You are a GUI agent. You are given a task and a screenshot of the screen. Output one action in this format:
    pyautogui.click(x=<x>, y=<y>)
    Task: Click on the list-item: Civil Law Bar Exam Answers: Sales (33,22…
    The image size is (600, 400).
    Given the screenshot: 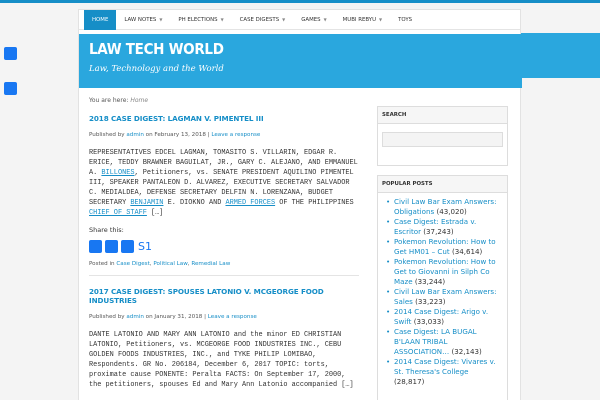 What is the action you would take?
    pyautogui.click(x=443, y=297)
    